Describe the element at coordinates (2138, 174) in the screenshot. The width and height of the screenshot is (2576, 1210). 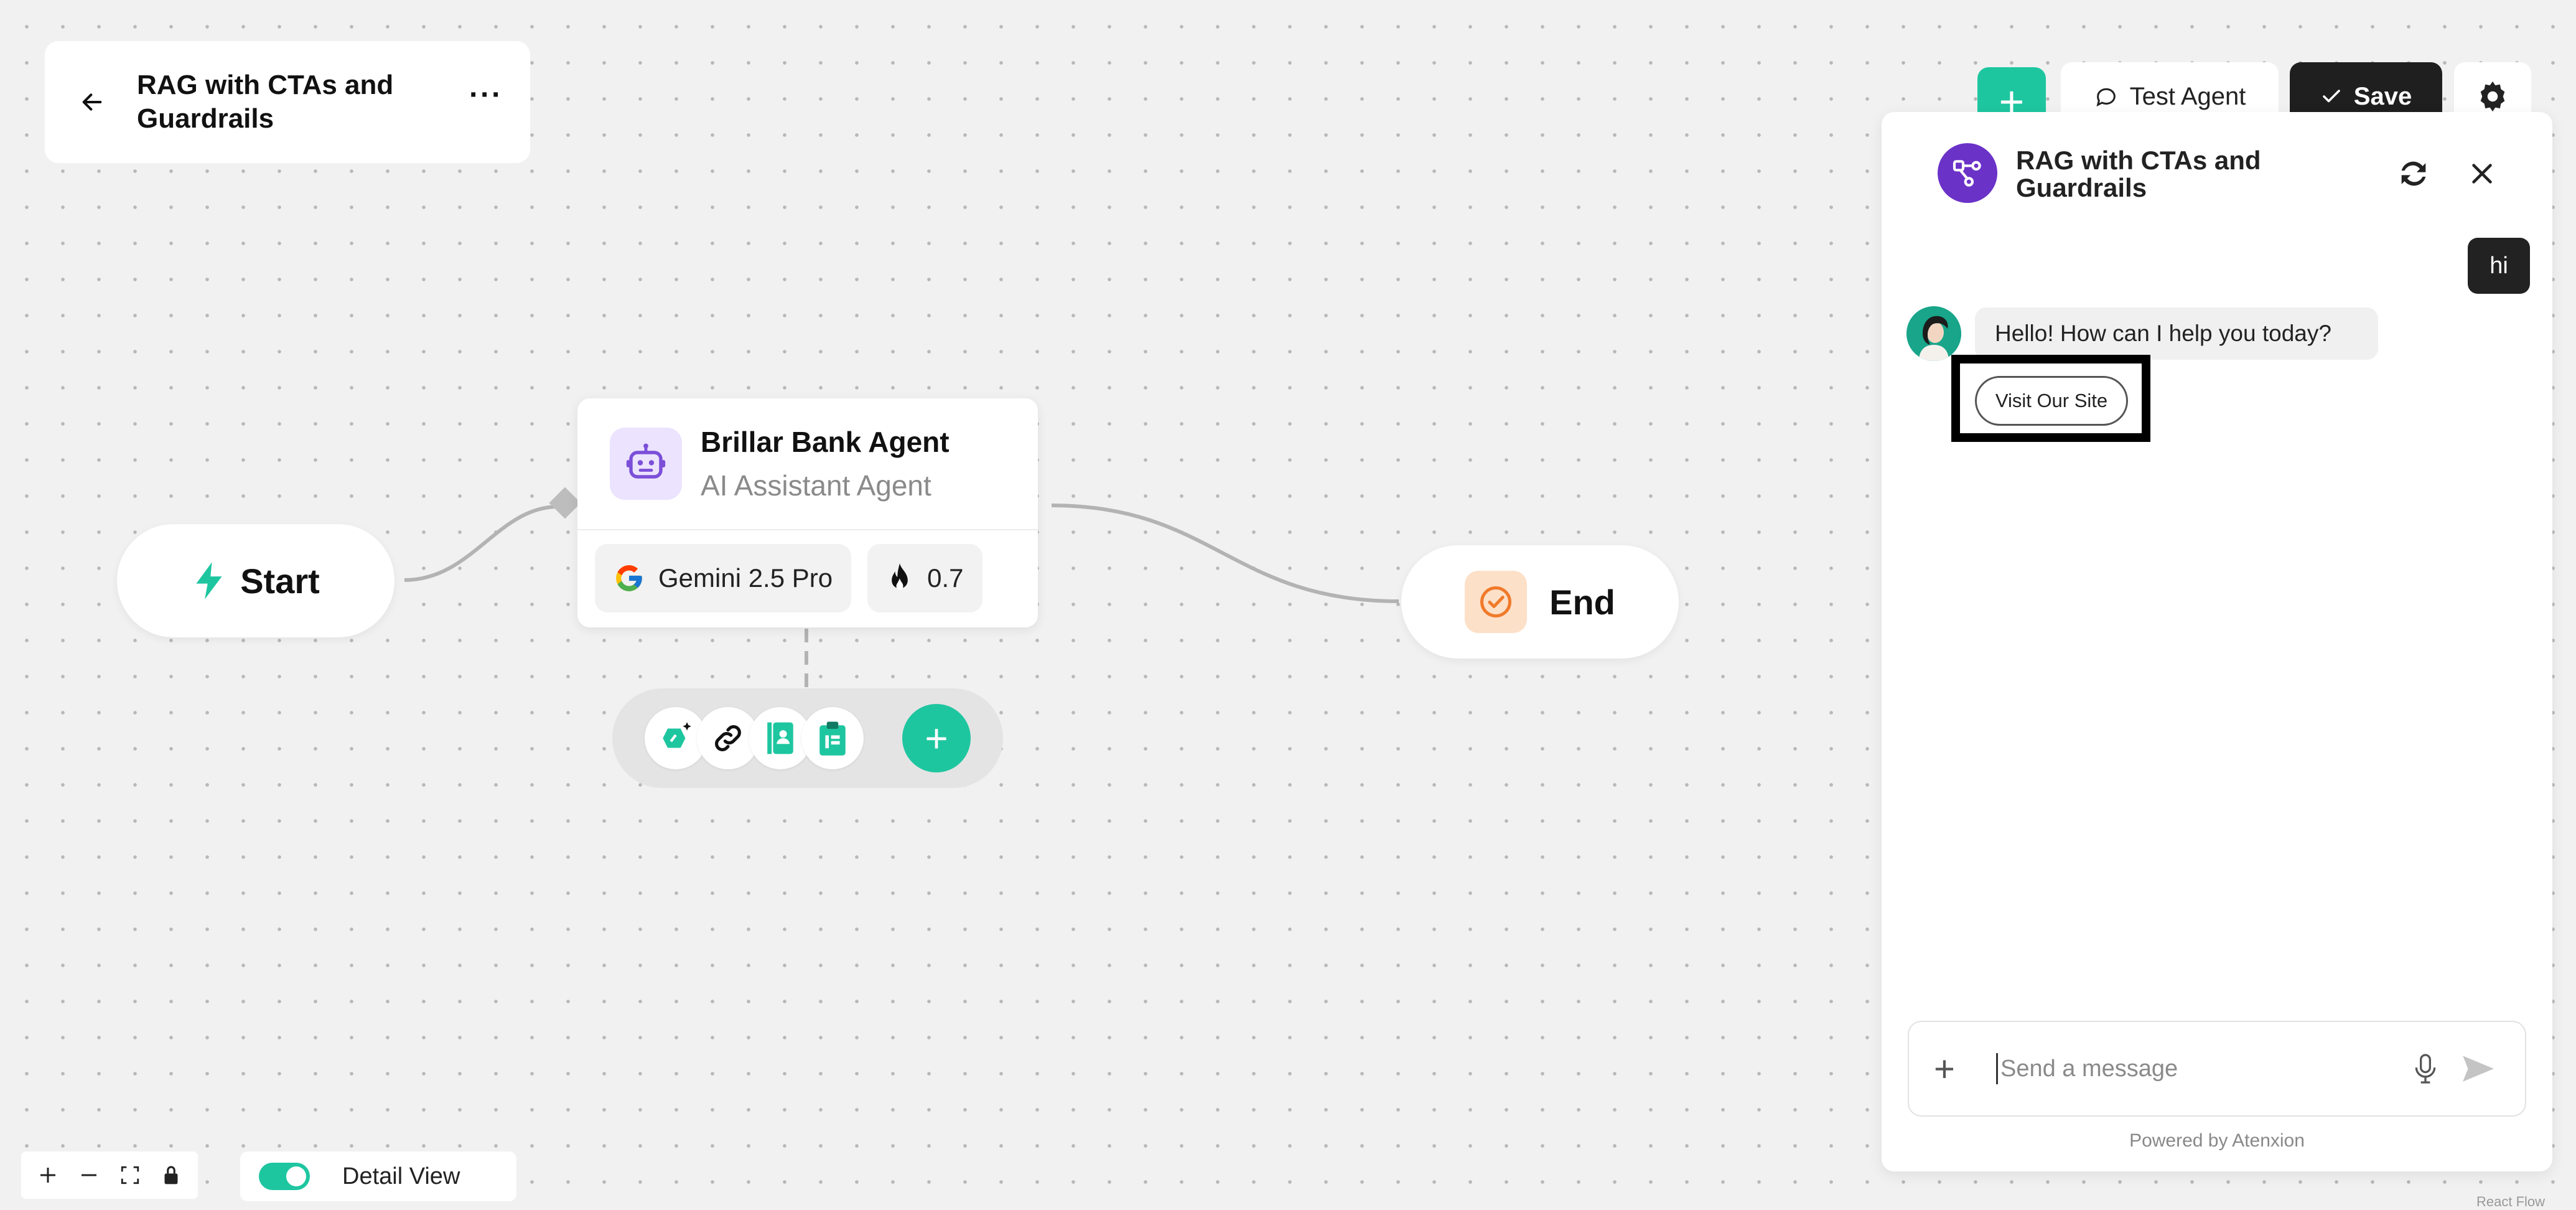
I see `chat-title: RAG with CTAs and Guardrails` at that location.